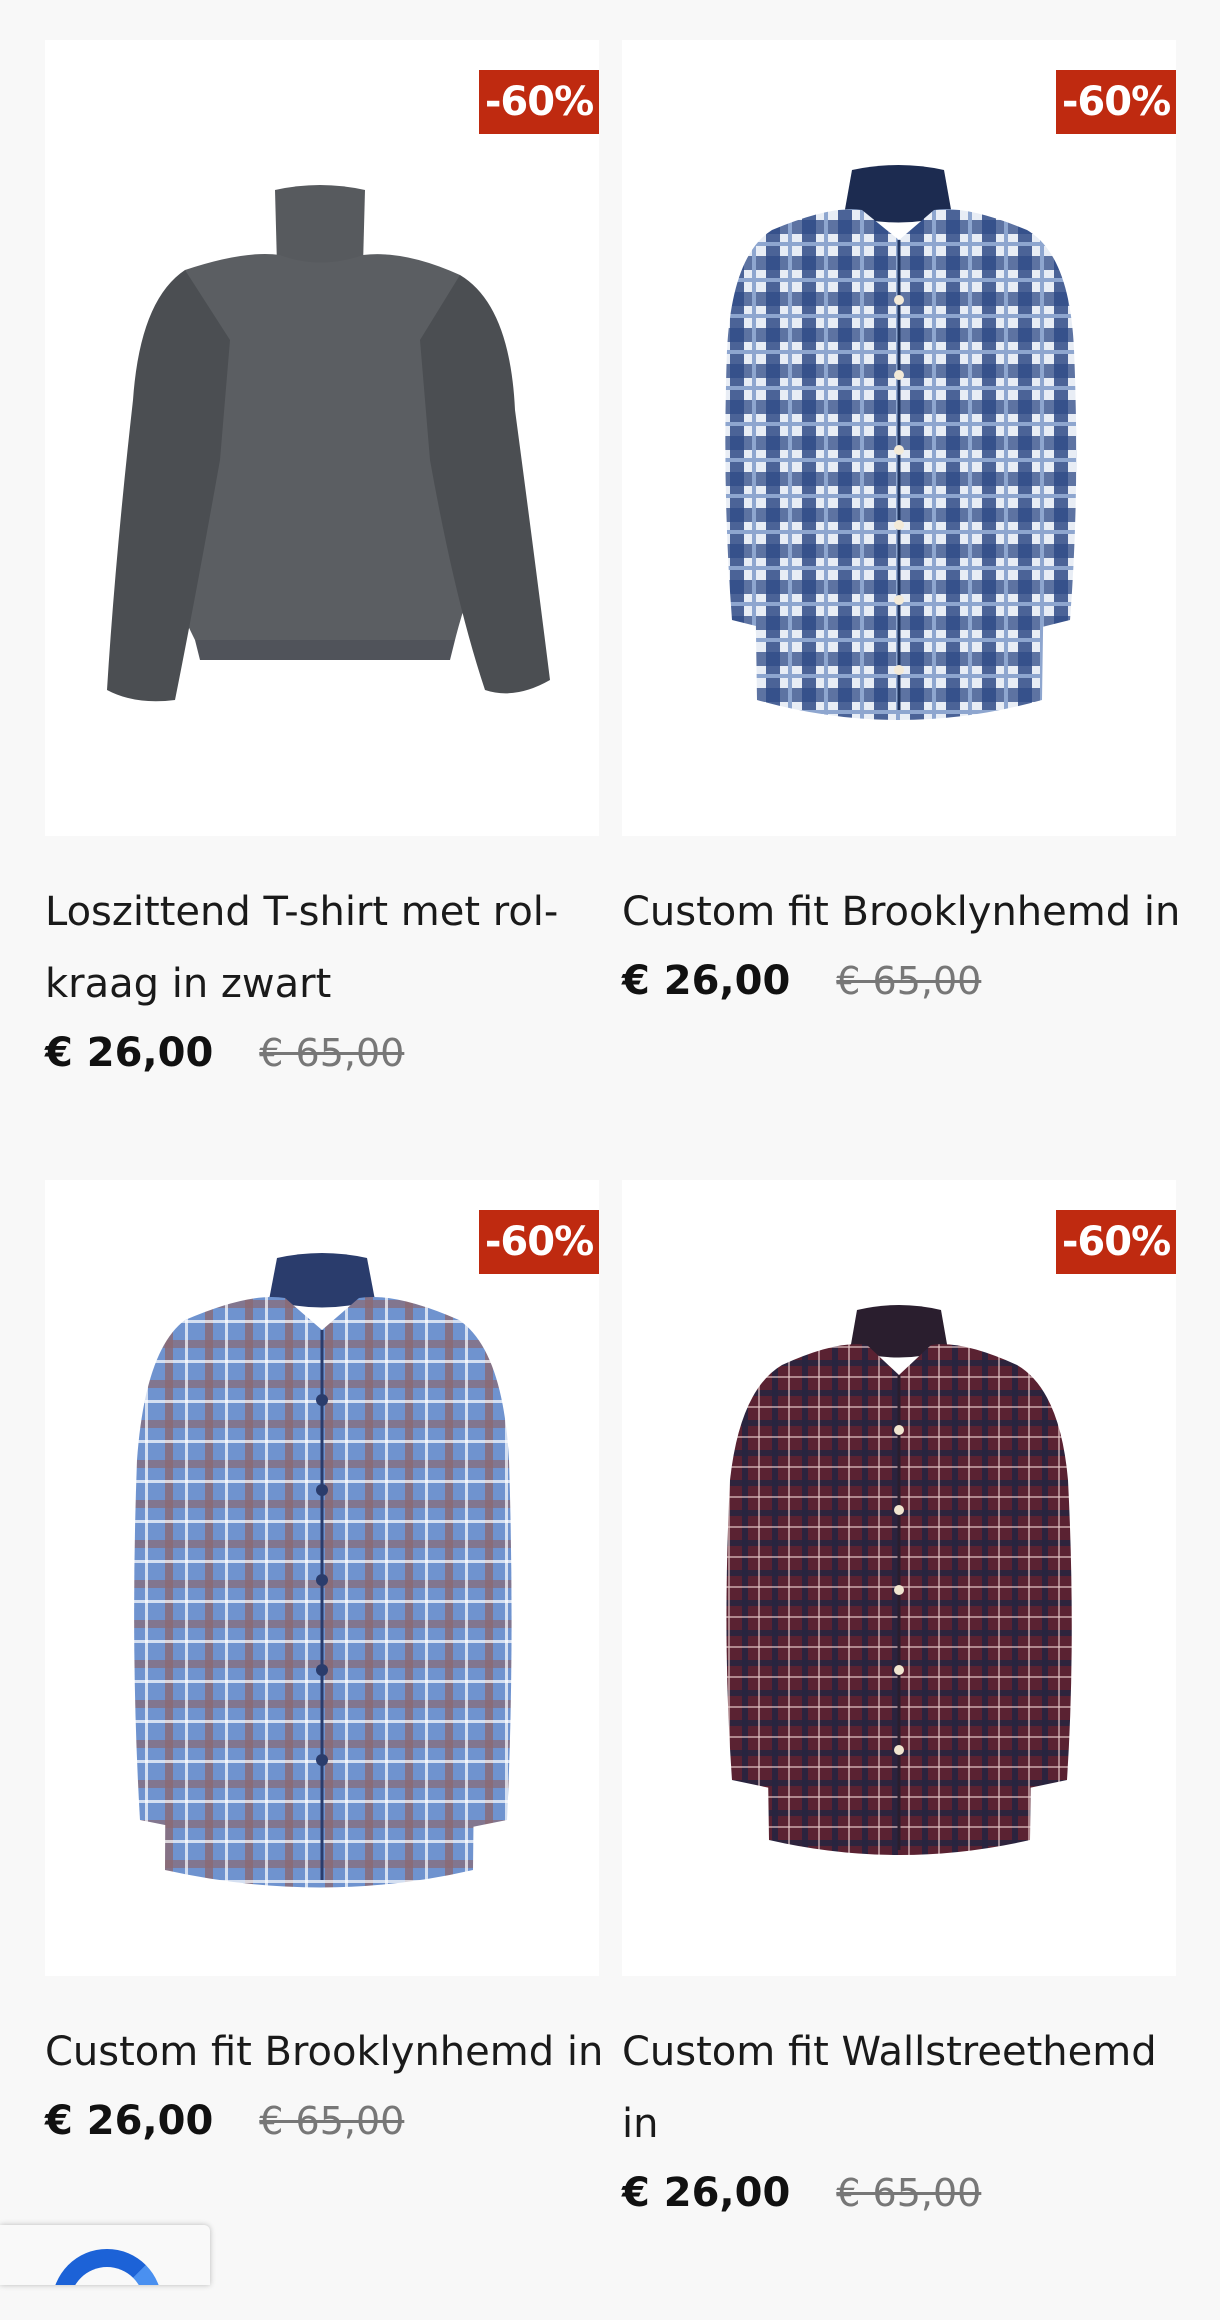  Describe the element at coordinates (107, 2267) in the screenshot. I see `recaptcha-logo-icon` at that location.